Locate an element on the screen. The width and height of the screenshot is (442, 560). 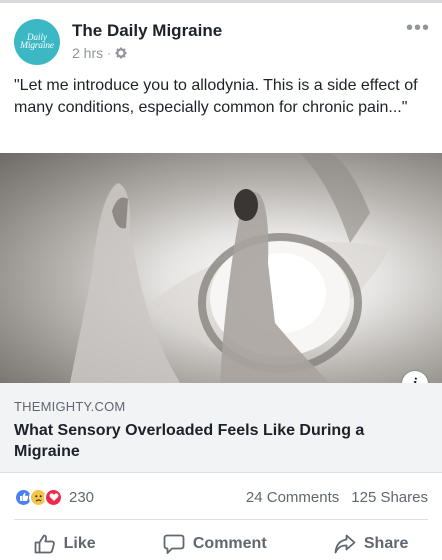
reactions-summary: 230 is located at coordinates (54, 497).